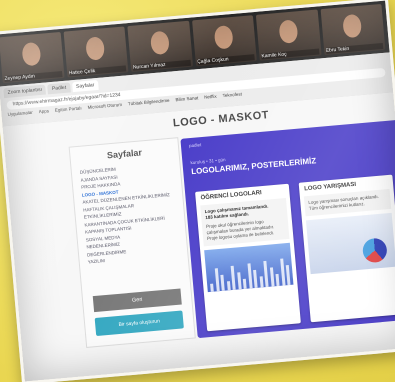 This screenshot has height=382, width=395. Describe the element at coordinates (161, 65) in the screenshot. I see `participant-name: Nurcan Yılmaz` at that location.